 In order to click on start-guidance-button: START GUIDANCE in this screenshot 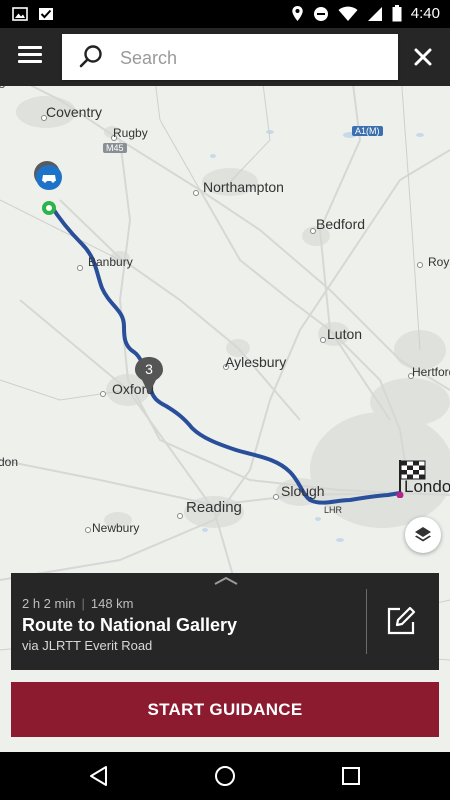, I will do `click(225, 709)`.